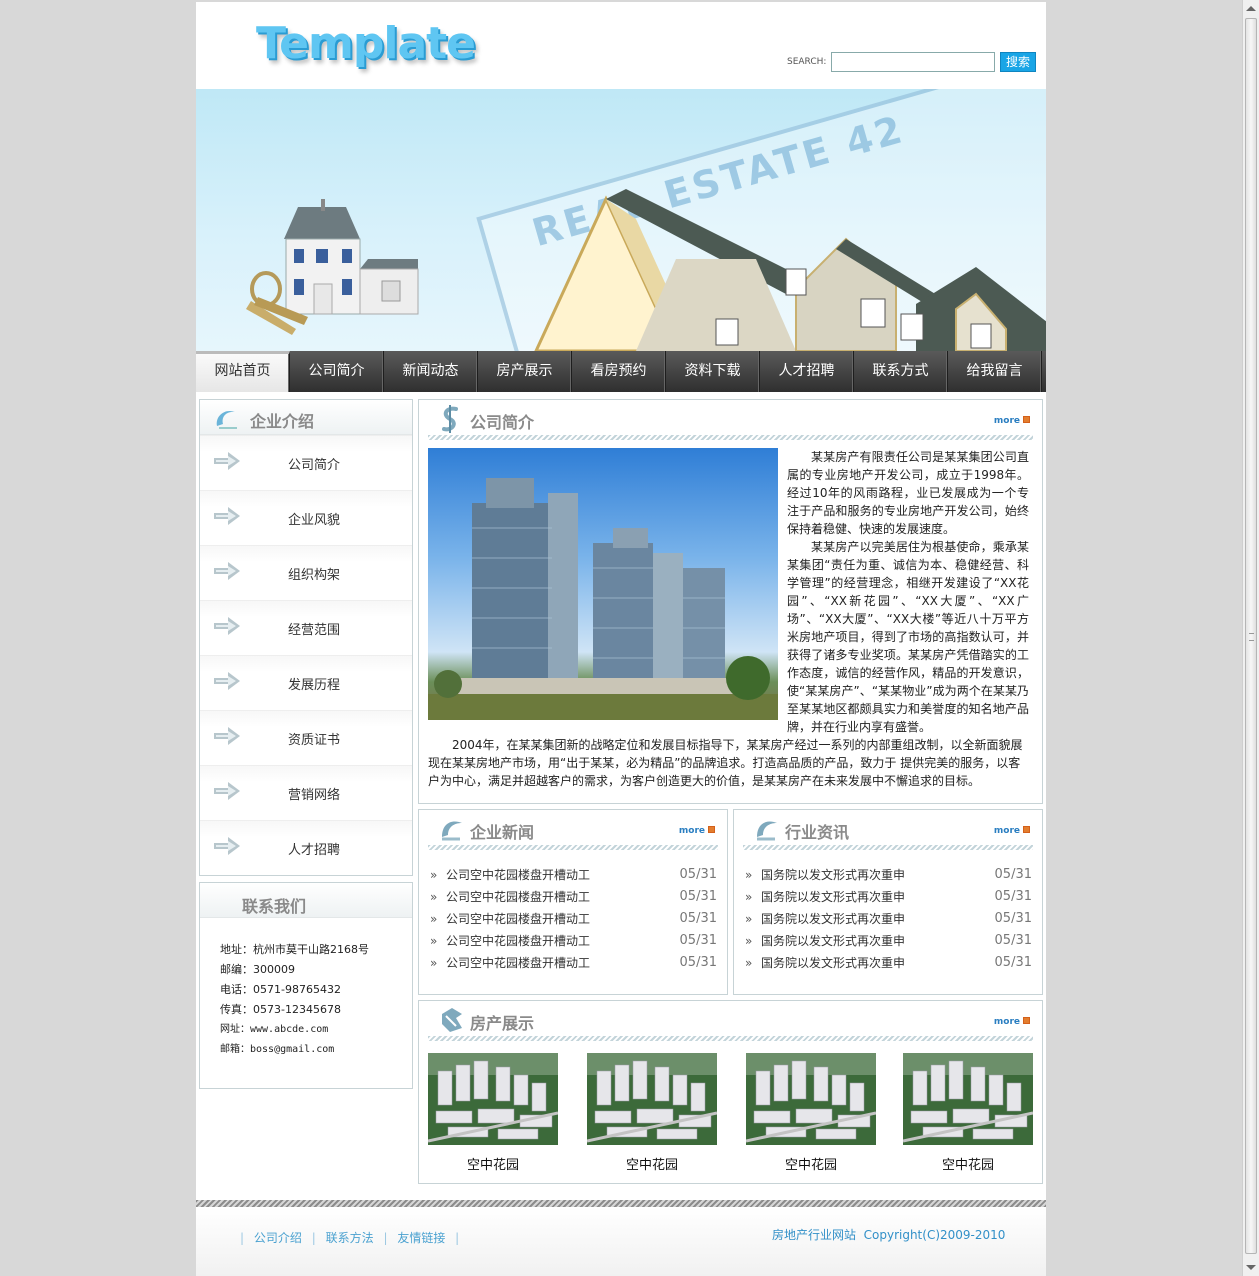 The width and height of the screenshot is (1259, 1276). What do you see at coordinates (257, 969) in the screenshot?
I see `contact-postcode: 邮编：300009` at bounding box center [257, 969].